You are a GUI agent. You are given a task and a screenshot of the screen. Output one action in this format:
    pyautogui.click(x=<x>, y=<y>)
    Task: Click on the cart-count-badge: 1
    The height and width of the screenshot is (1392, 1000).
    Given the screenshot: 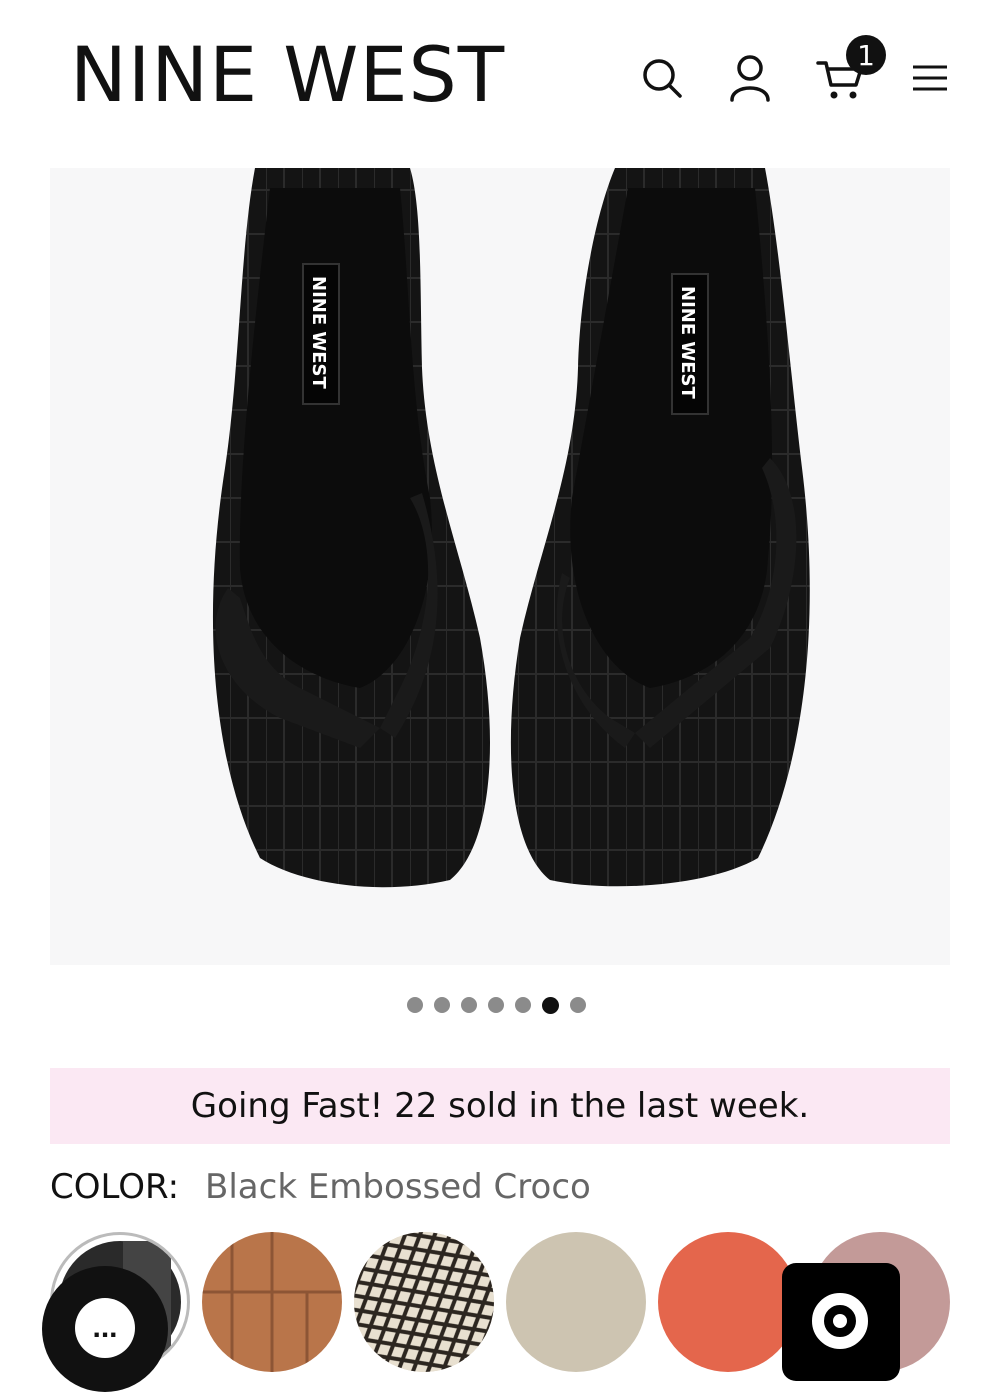 What is the action you would take?
    pyautogui.click(x=866, y=55)
    